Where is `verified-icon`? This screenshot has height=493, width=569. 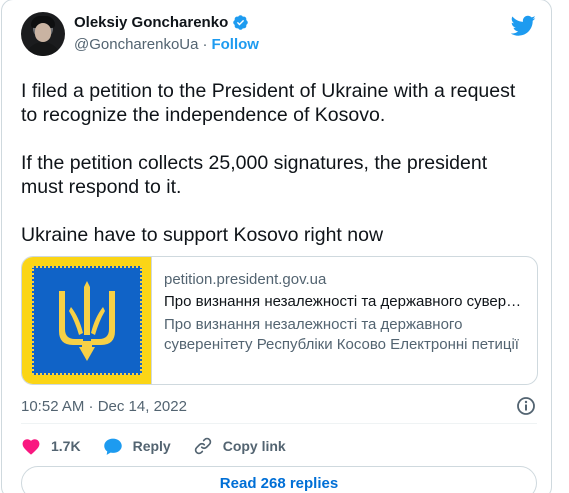
verified-icon is located at coordinates (240, 22).